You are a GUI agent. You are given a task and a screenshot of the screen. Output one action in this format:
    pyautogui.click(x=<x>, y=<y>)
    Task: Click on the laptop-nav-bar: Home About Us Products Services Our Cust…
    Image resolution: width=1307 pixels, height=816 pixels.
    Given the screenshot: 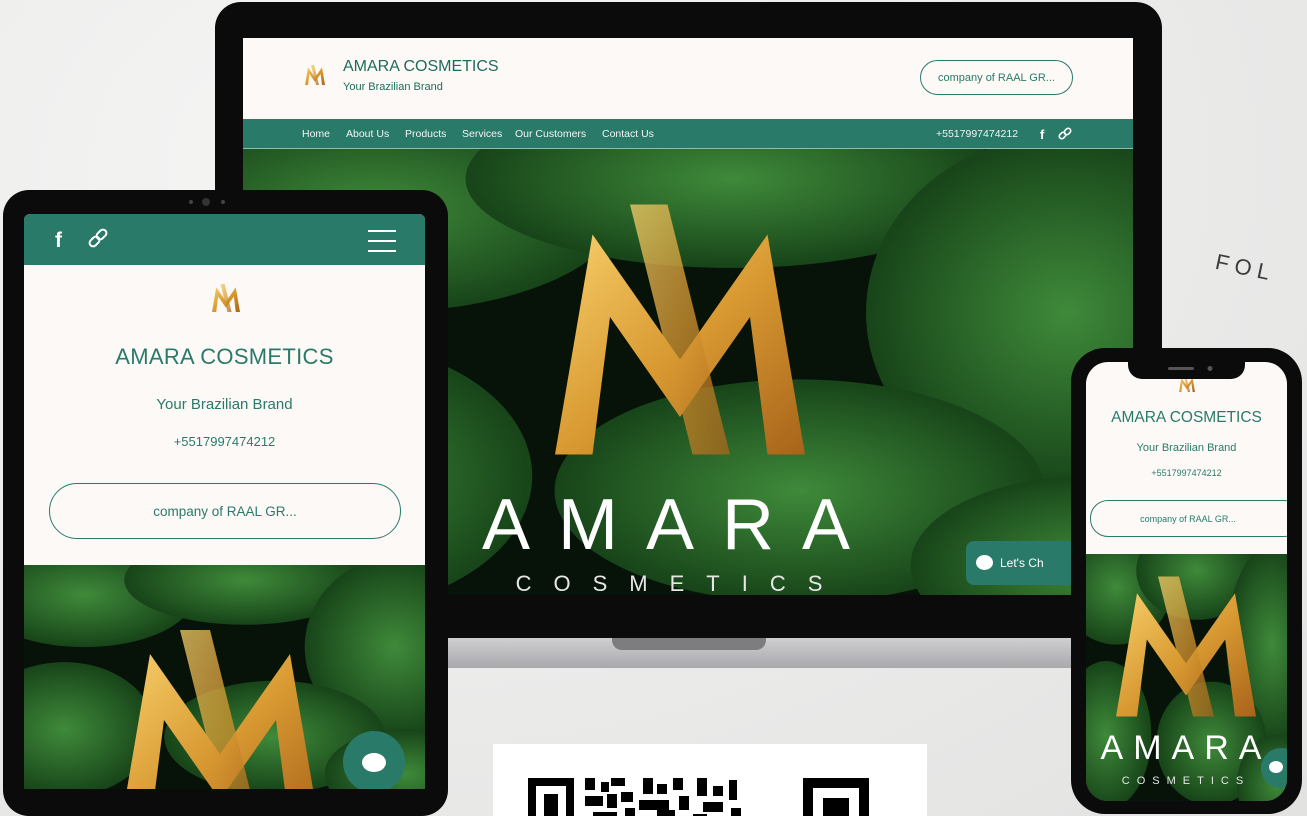 What is the action you would take?
    pyautogui.click(x=688, y=134)
    